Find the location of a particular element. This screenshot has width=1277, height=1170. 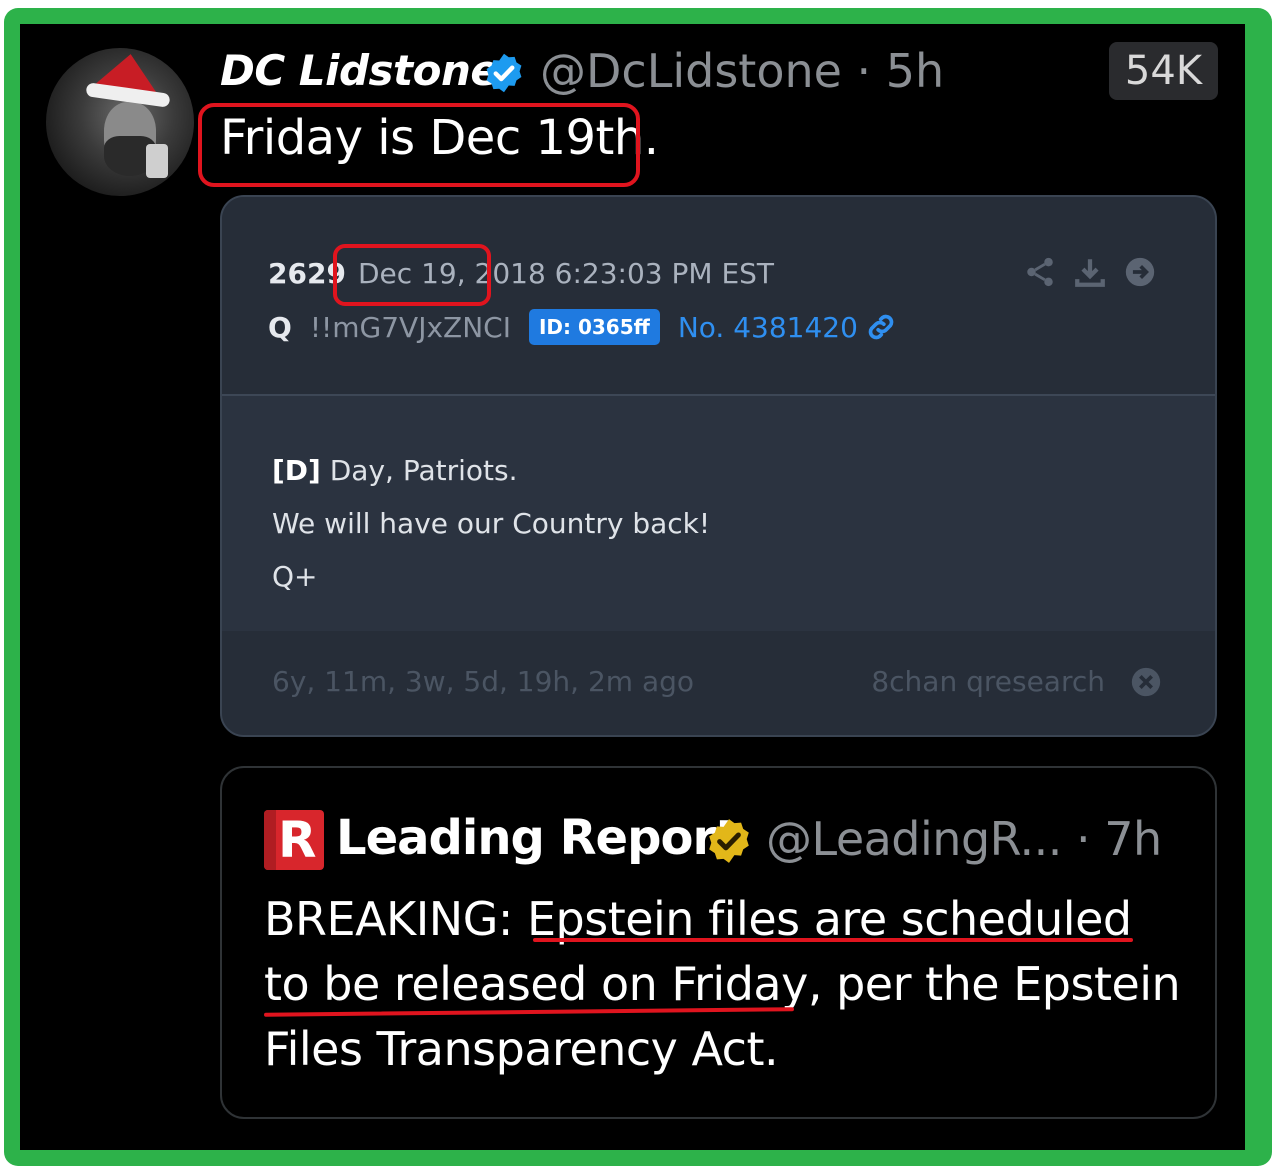

q-post-meta: Q !!mG7VJxZNCI ID: 0365ff No. 4381420 is located at coordinates (583, 327).